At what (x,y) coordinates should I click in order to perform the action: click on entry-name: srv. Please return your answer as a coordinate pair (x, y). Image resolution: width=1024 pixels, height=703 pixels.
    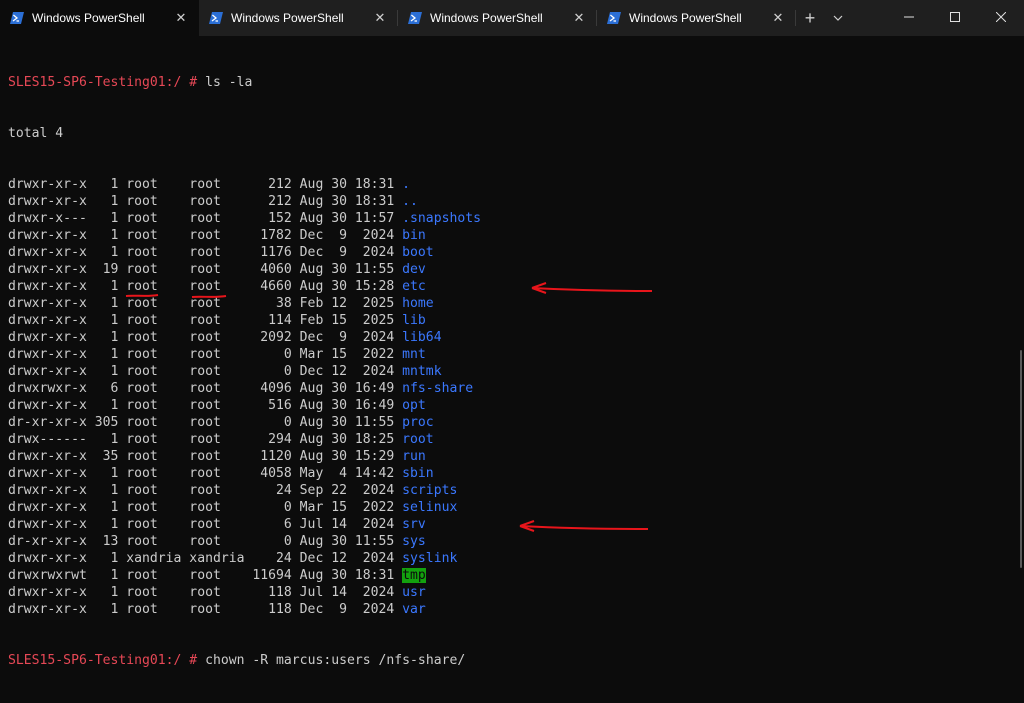
    Looking at the image, I should click on (414, 524).